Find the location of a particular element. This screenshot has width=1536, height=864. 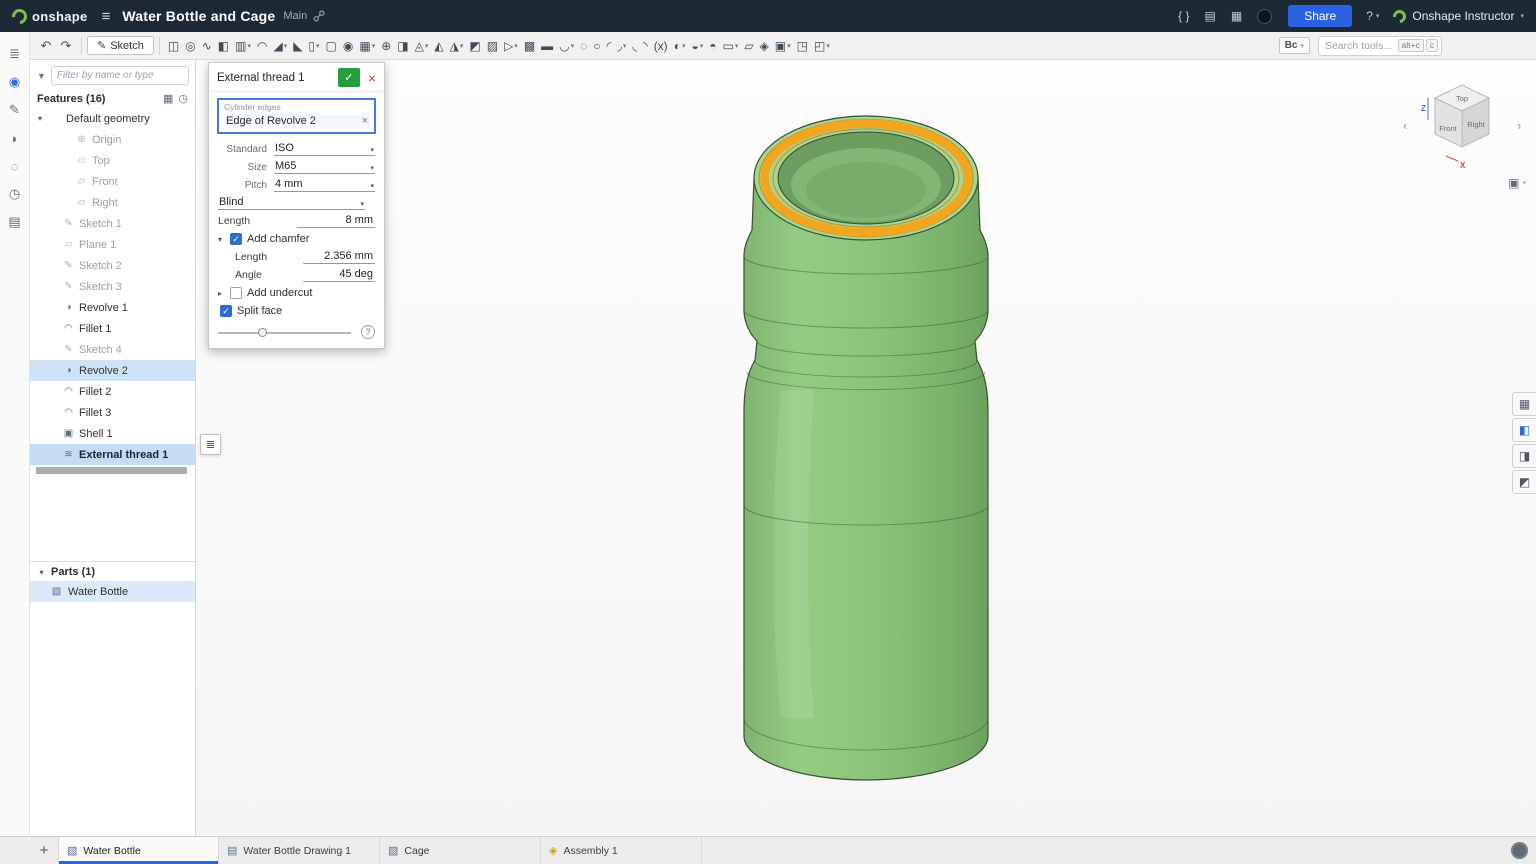

named-views-icon: ◰ ▾ is located at coordinates (822, 46).